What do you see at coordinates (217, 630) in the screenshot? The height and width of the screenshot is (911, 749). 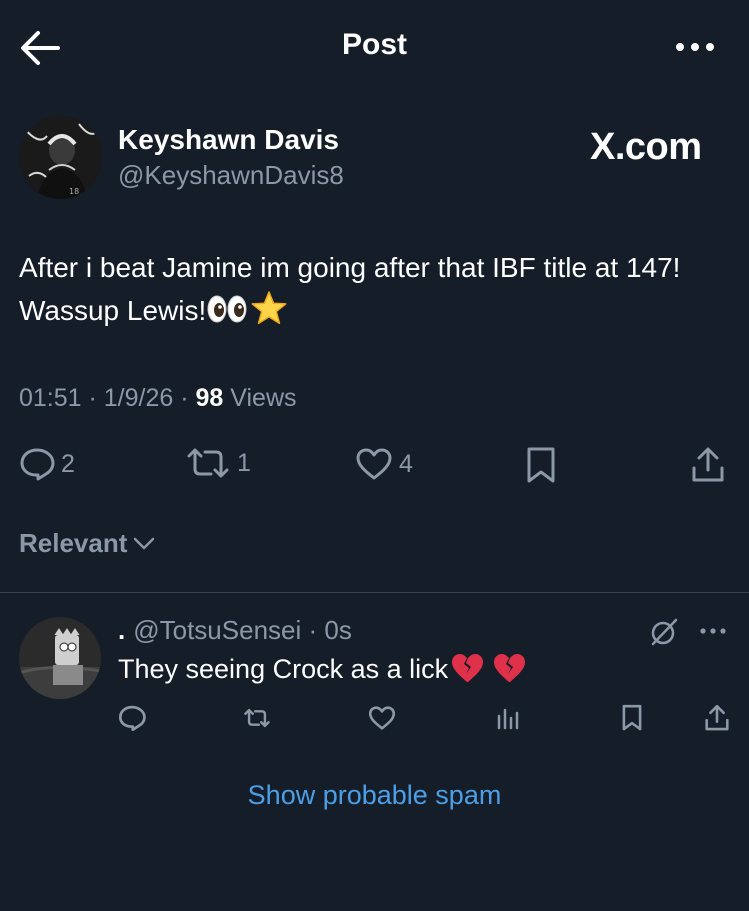 I see `reply-handle: @TotsuSensei` at bounding box center [217, 630].